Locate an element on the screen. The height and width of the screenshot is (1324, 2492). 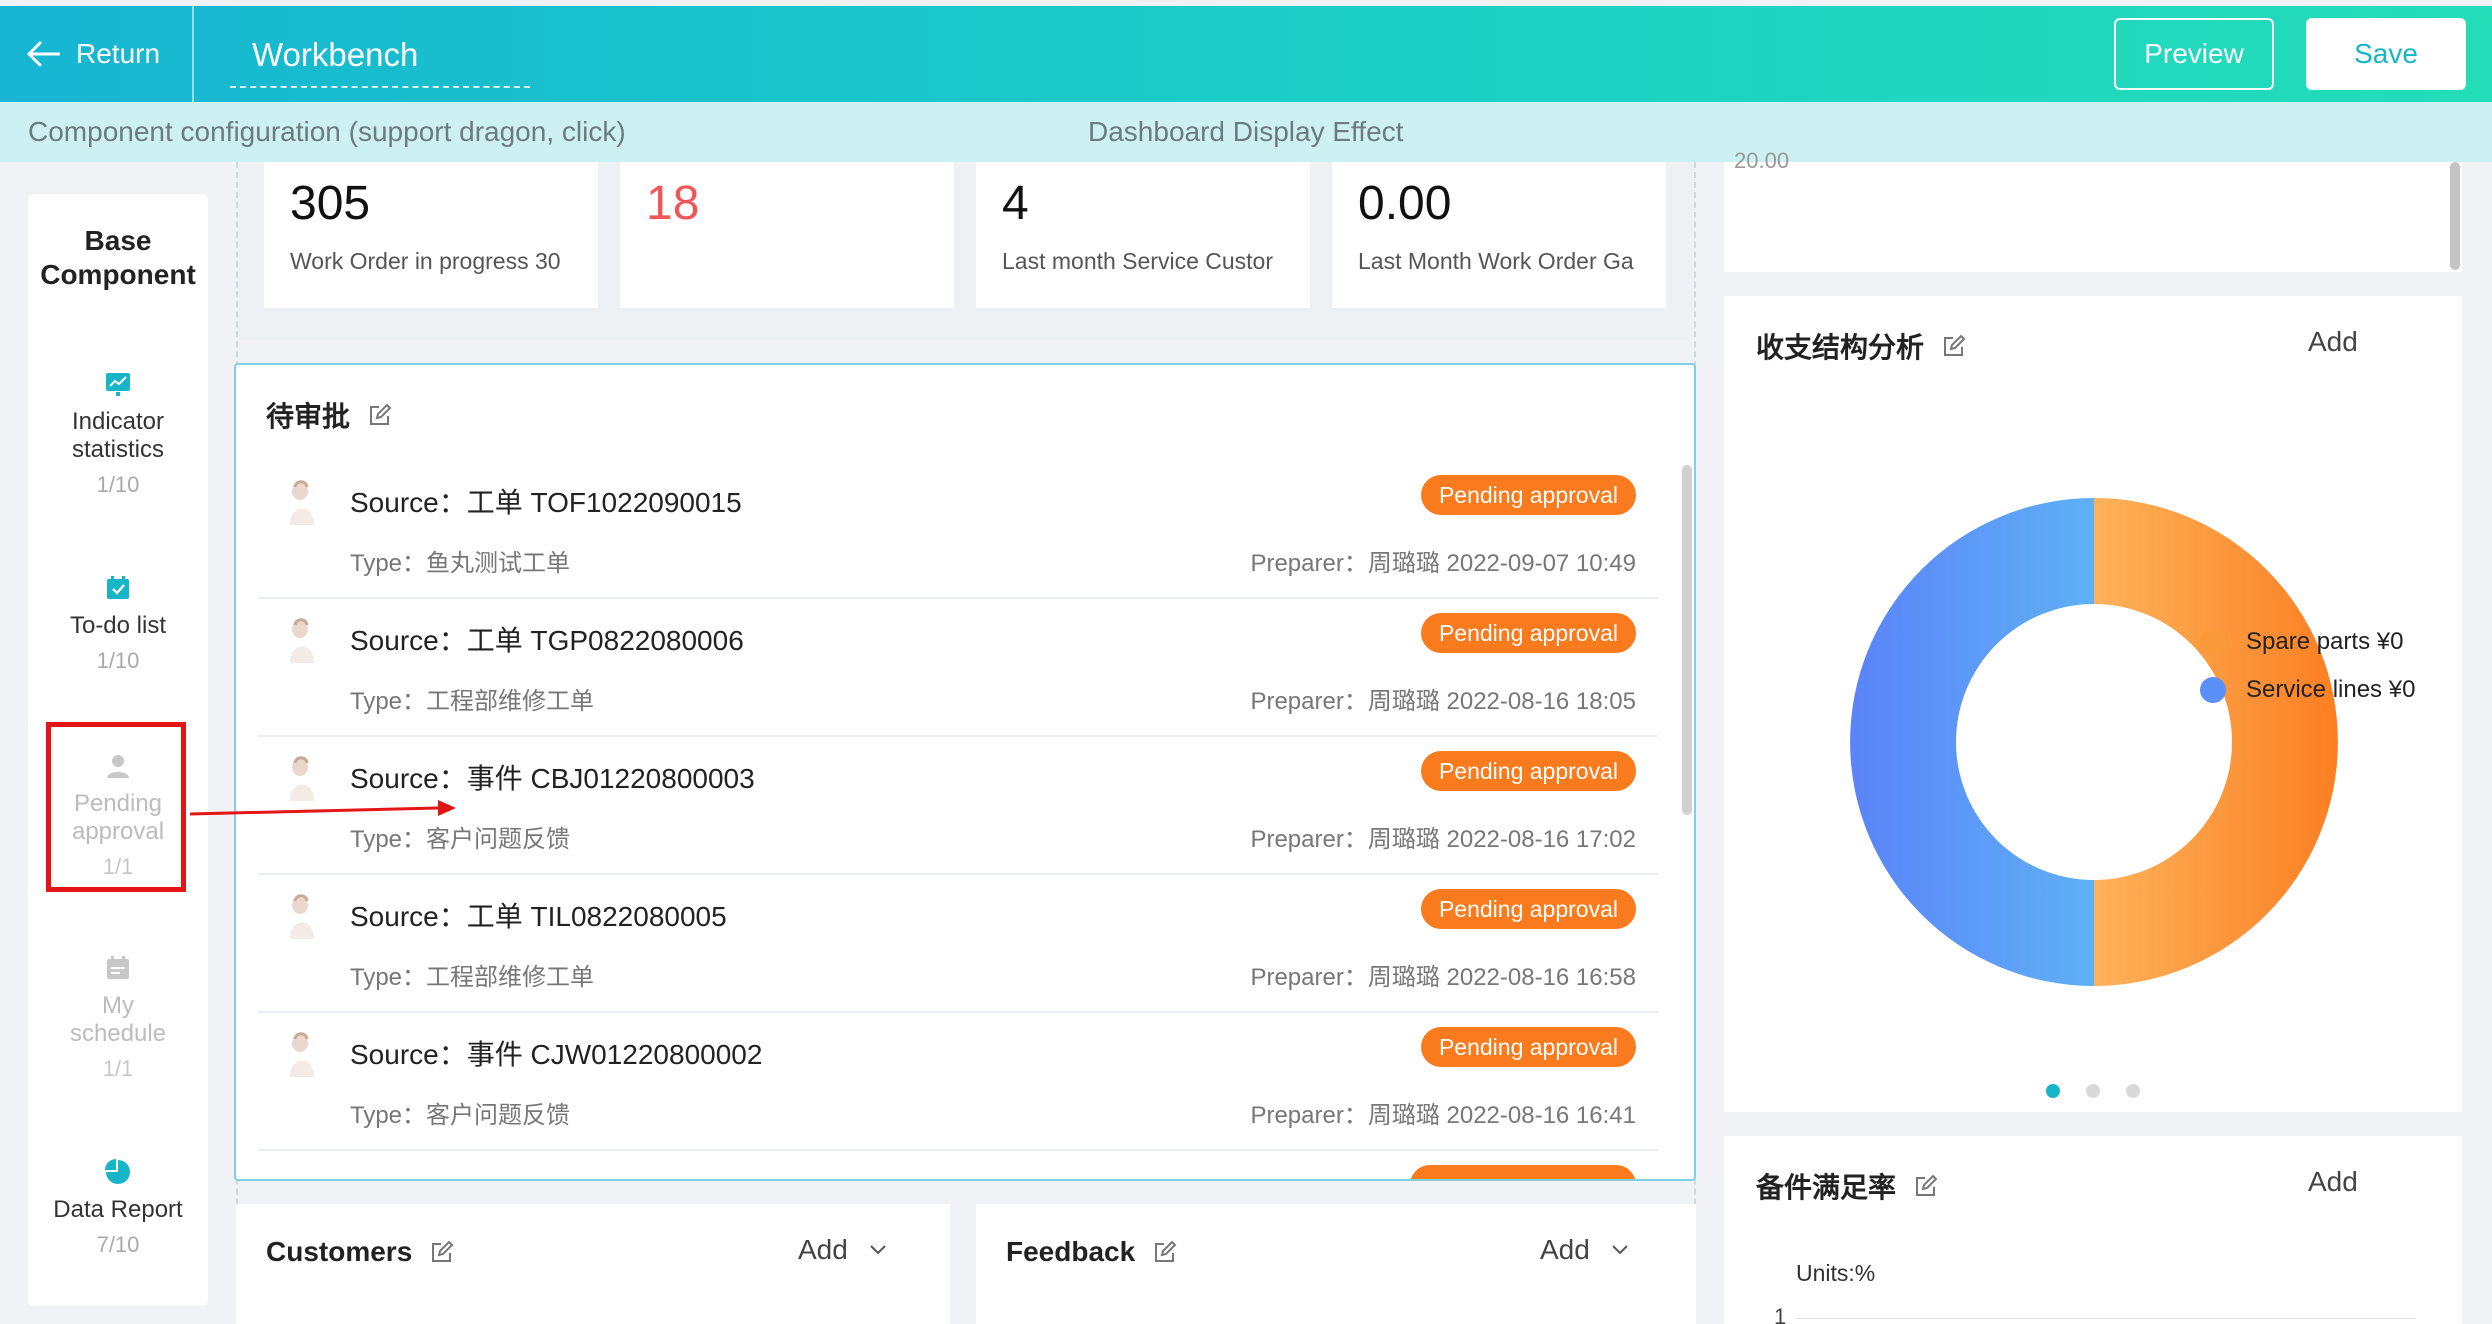
calendar-icon is located at coordinates (118, 967).